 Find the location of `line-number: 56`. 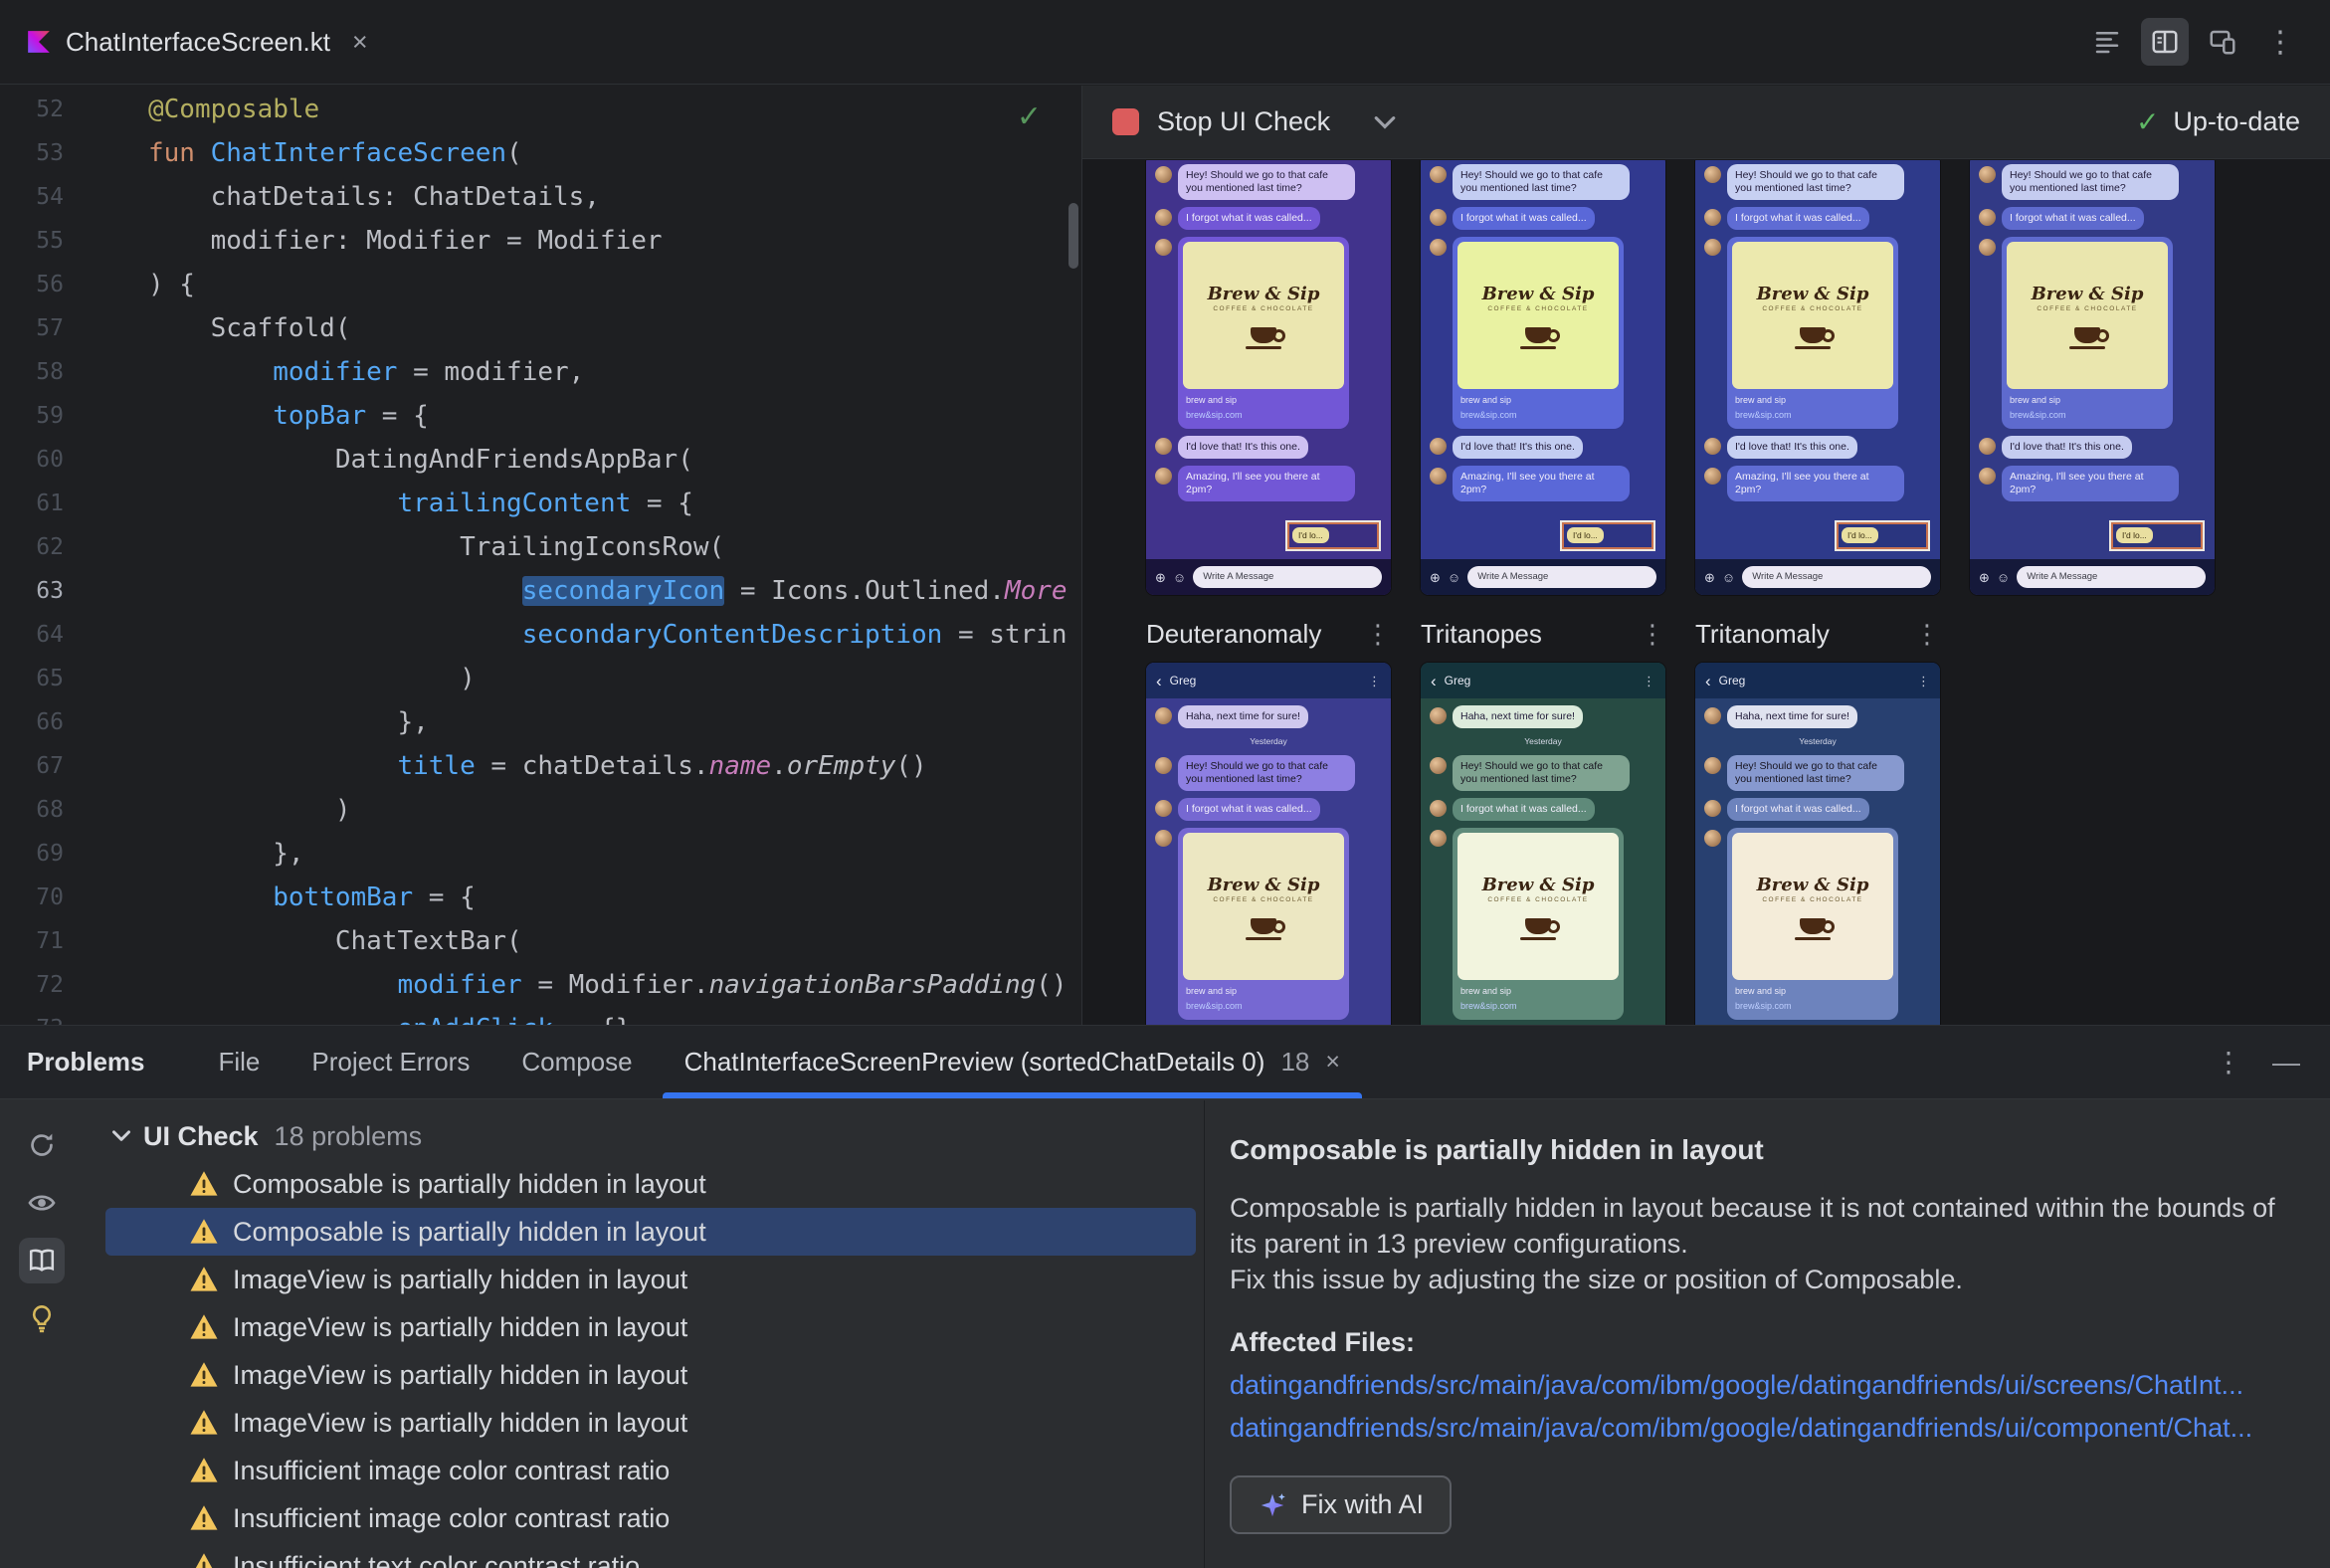

line-number: 56 is located at coordinates (32, 284).